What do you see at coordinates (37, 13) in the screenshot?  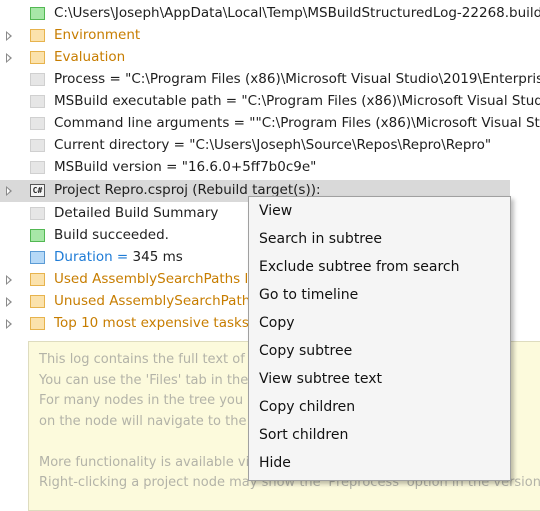 I see `build-log-icon` at bounding box center [37, 13].